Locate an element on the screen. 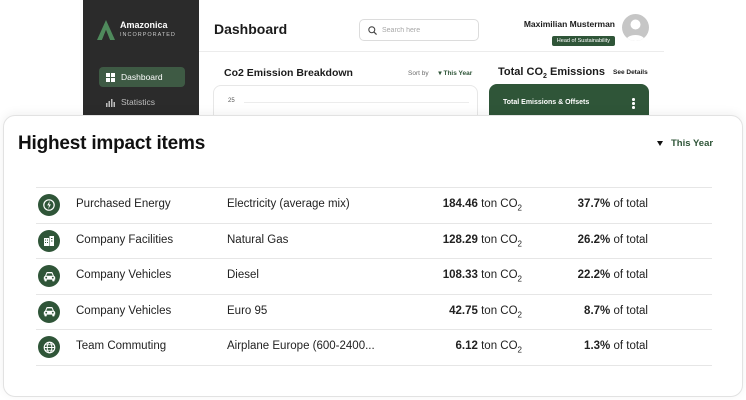  sort-by-control: Sort by ▾ This Year is located at coordinates (440, 73).